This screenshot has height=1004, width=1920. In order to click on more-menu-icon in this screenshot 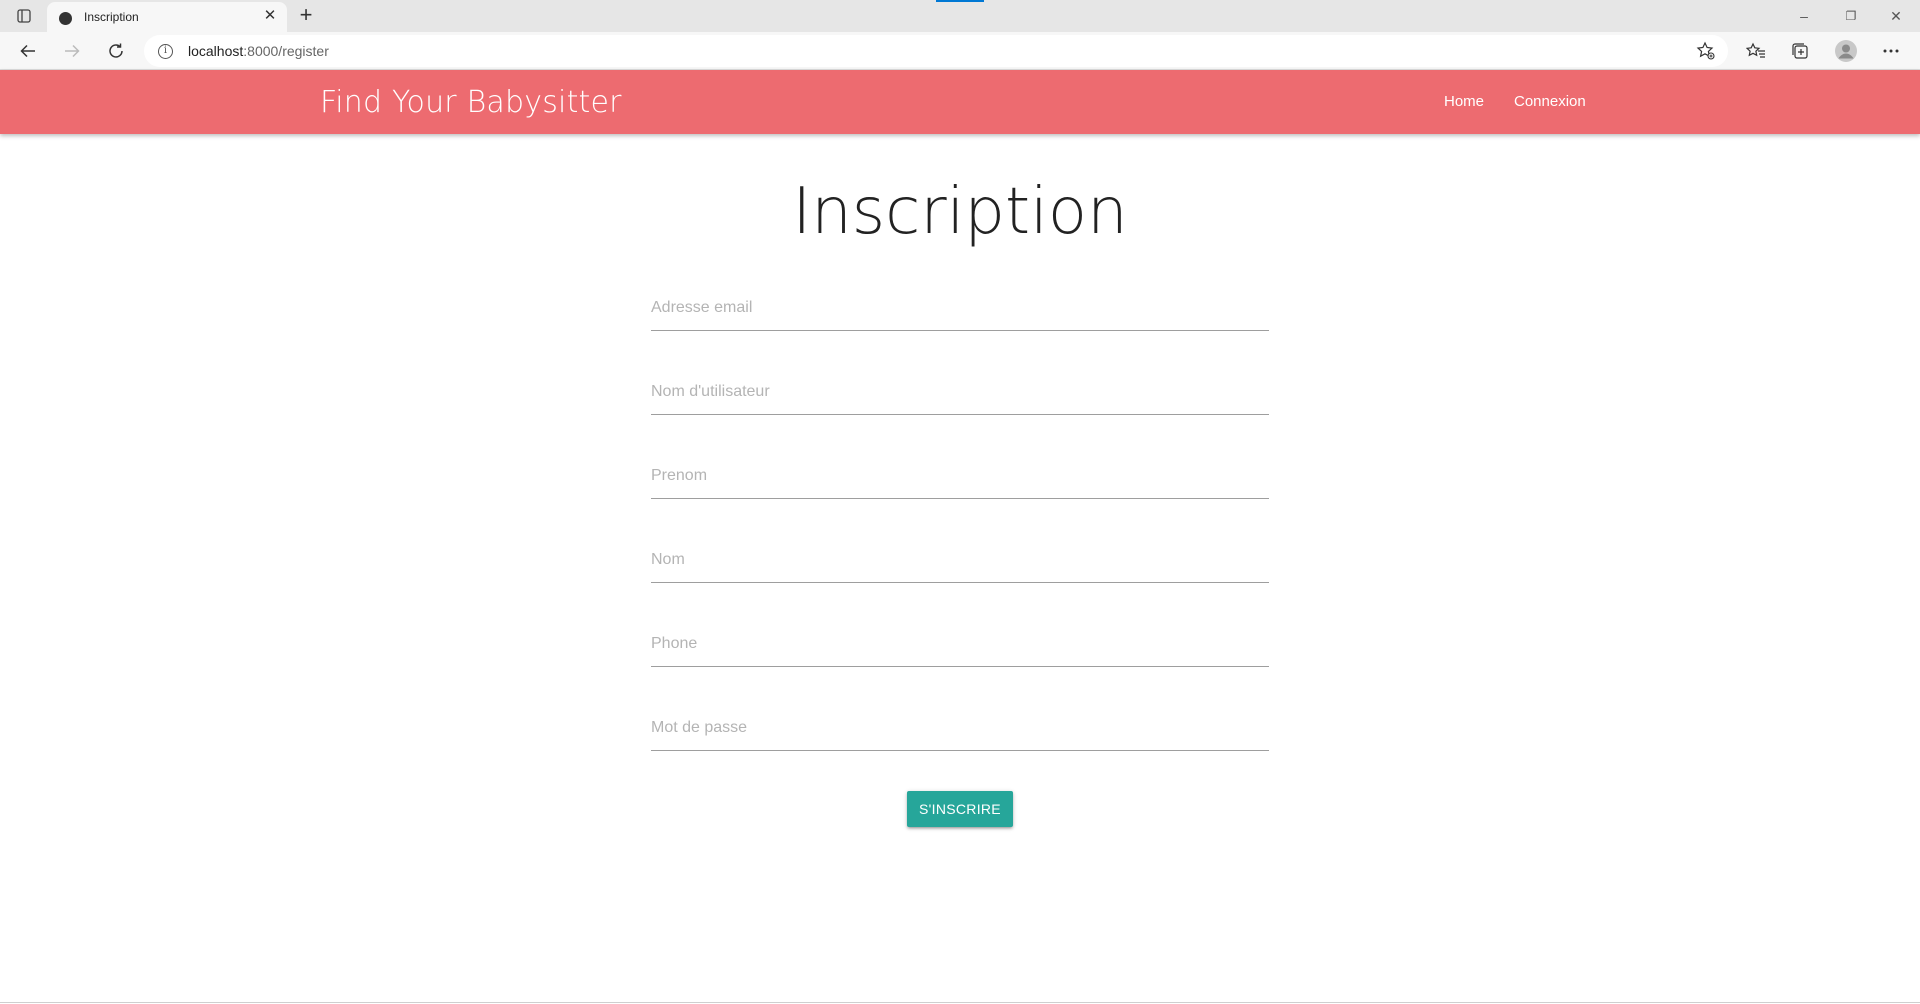, I will do `click(1891, 51)`.